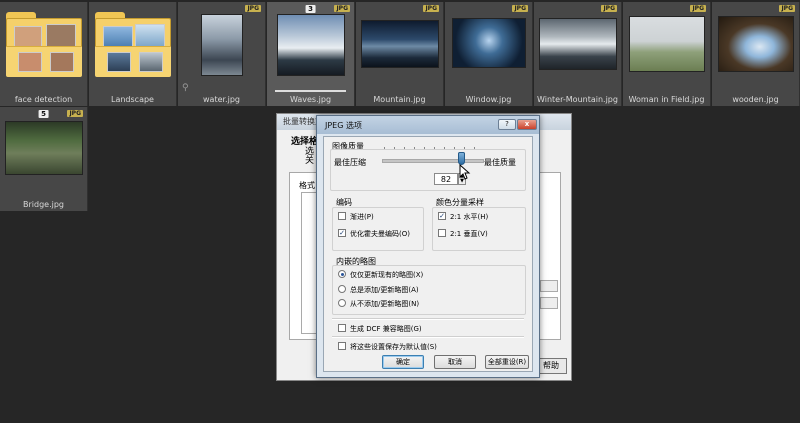 The width and height of the screenshot is (800, 423). Describe the element at coordinates (507, 362) in the screenshot. I see `reset-all-button: 全部重设(R)` at that location.